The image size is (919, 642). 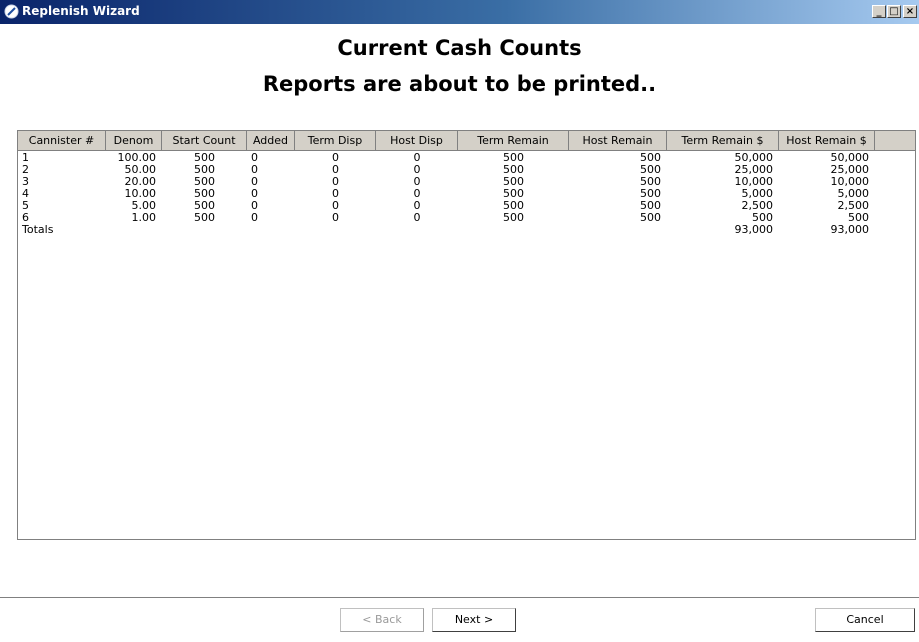 I want to click on column-header-term-remain-dollars: Term Remain $, so click(x=723, y=140).